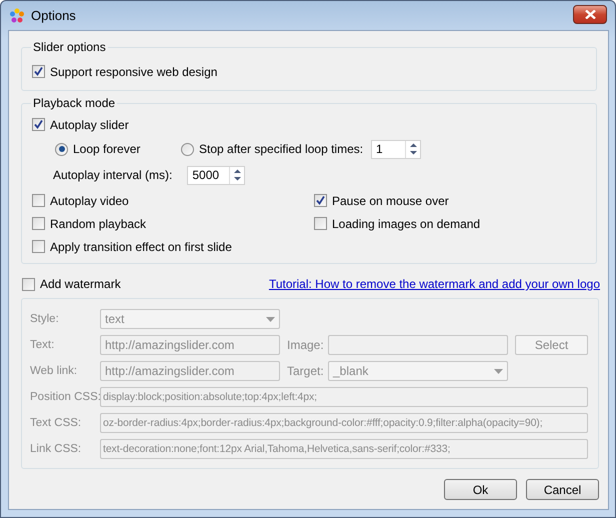  I want to click on window-title: Options, so click(53, 15).